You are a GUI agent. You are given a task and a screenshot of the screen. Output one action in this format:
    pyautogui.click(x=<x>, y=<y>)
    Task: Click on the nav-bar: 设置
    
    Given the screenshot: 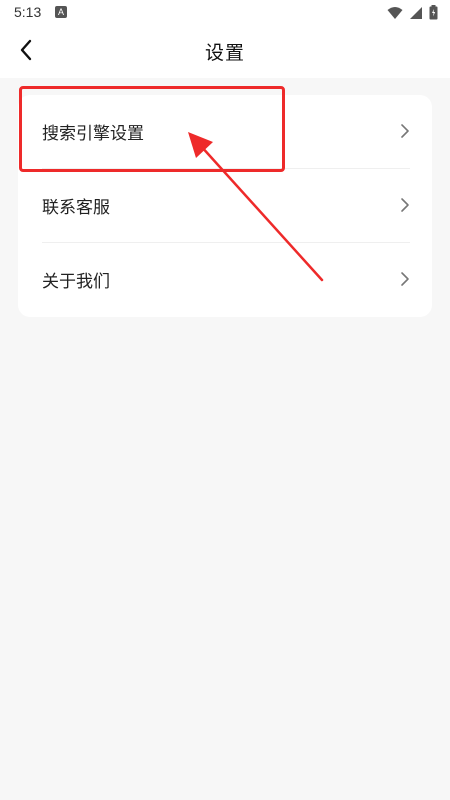 What is the action you would take?
    pyautogui.click(x=225, y=51)
    